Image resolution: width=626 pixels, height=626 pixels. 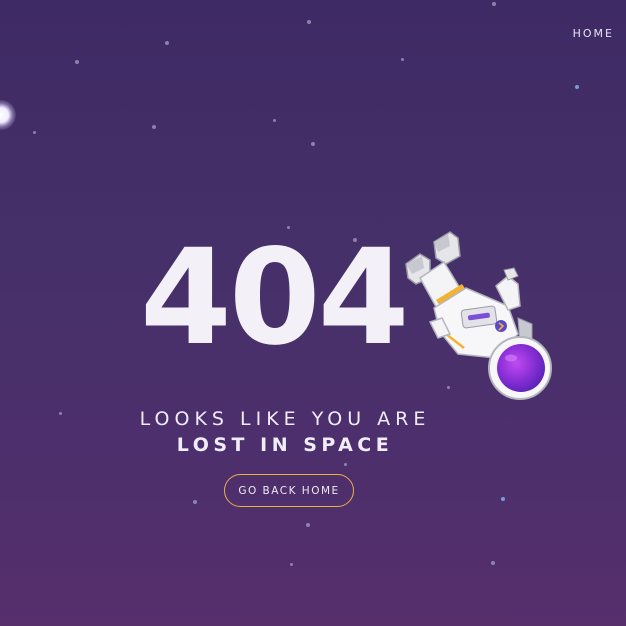 What do you see at coordinates (8, 115) in the screenshot?
I see `moon-icon` at bounding box center [8, 115].